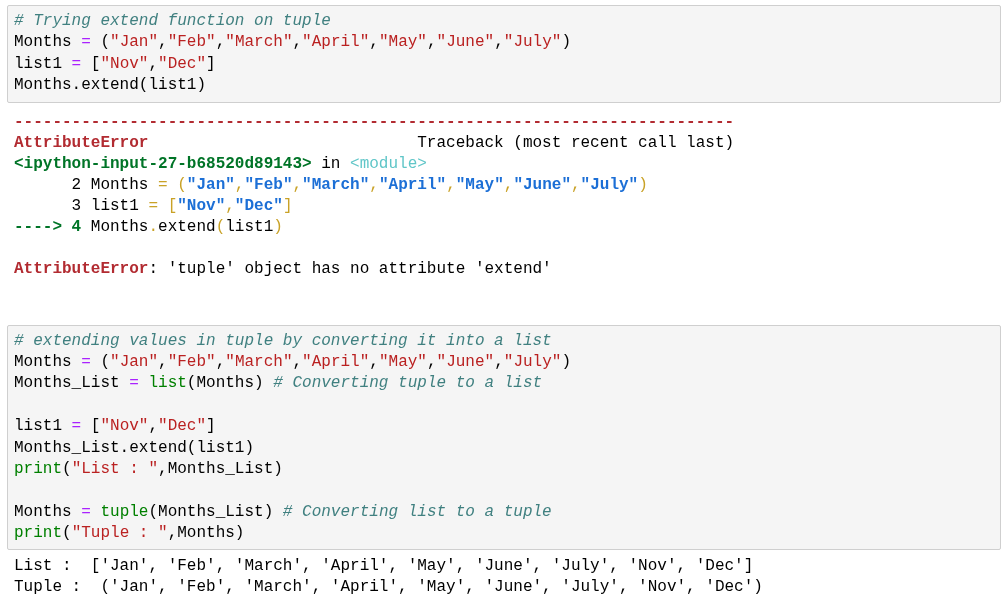 This screenshot has height=611, width=1008. What do you see at coordinates (359, 185) in the screenshot?
I see `traceback-line: 2 Months = ("Jan","Feb","March","April","May","June","July")` at bounding box center [359, 185].